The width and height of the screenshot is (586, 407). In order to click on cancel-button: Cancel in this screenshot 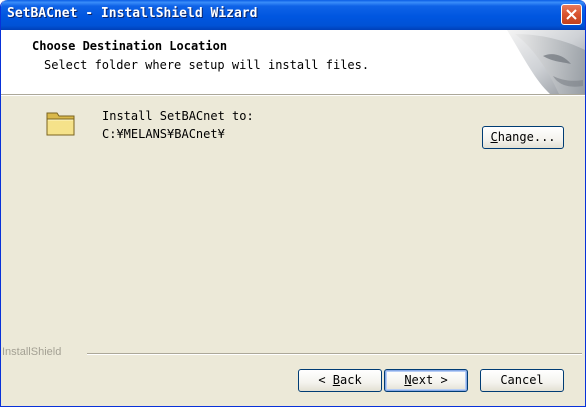, I will do `click(522, 380)`.